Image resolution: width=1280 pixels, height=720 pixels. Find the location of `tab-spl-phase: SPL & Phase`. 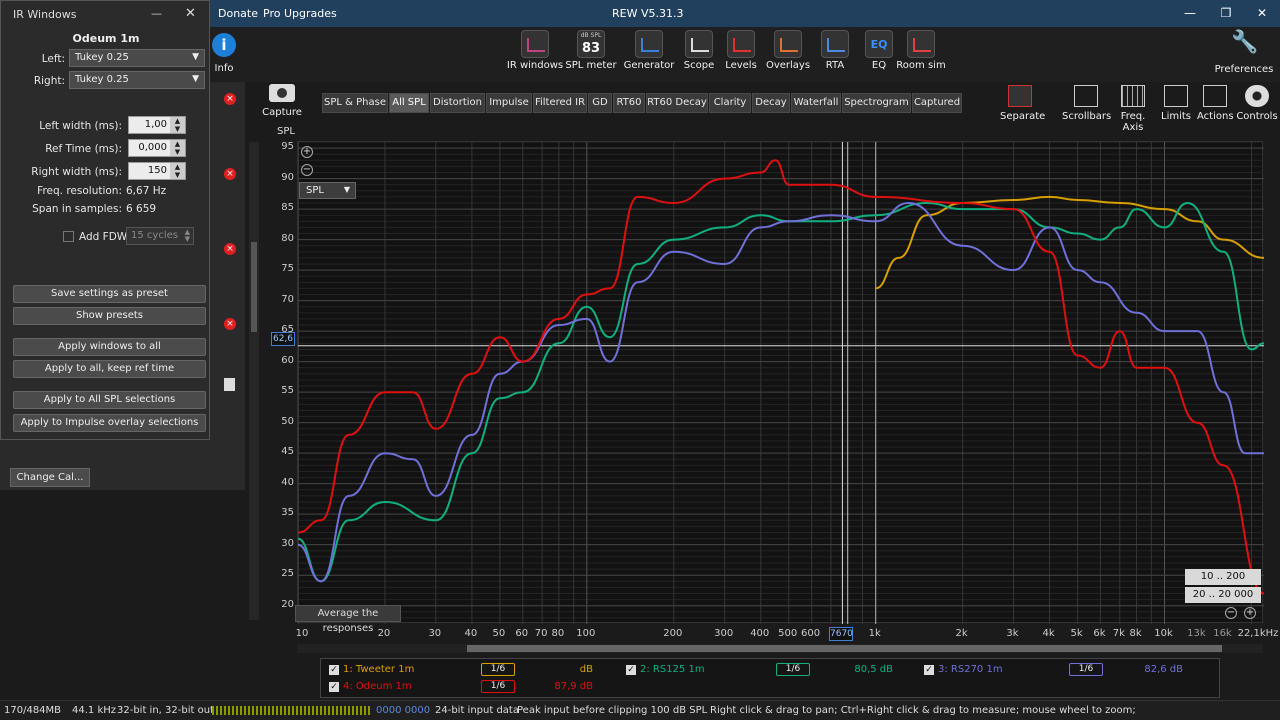

tab-spl-phase: SPL & Phase is located at coordinates (355, 103).